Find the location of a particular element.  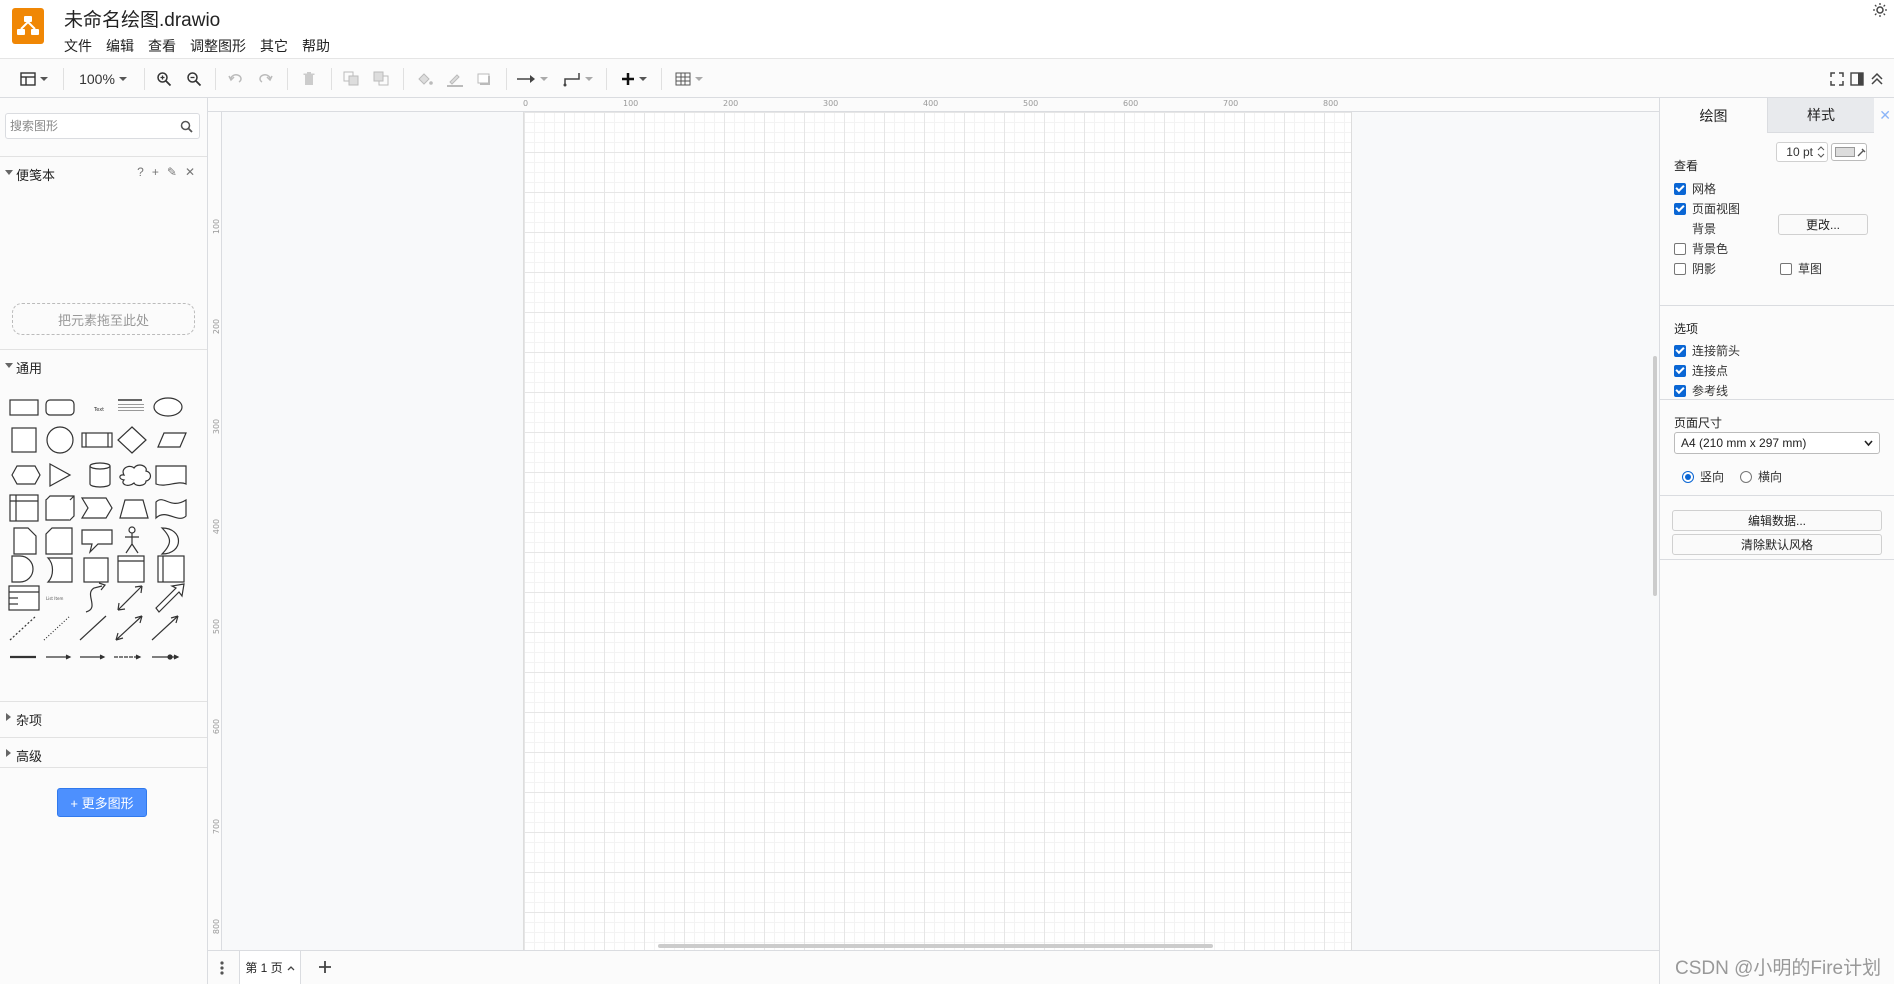

misc-section-label: 杂项 is located at coordinates (29, 720).